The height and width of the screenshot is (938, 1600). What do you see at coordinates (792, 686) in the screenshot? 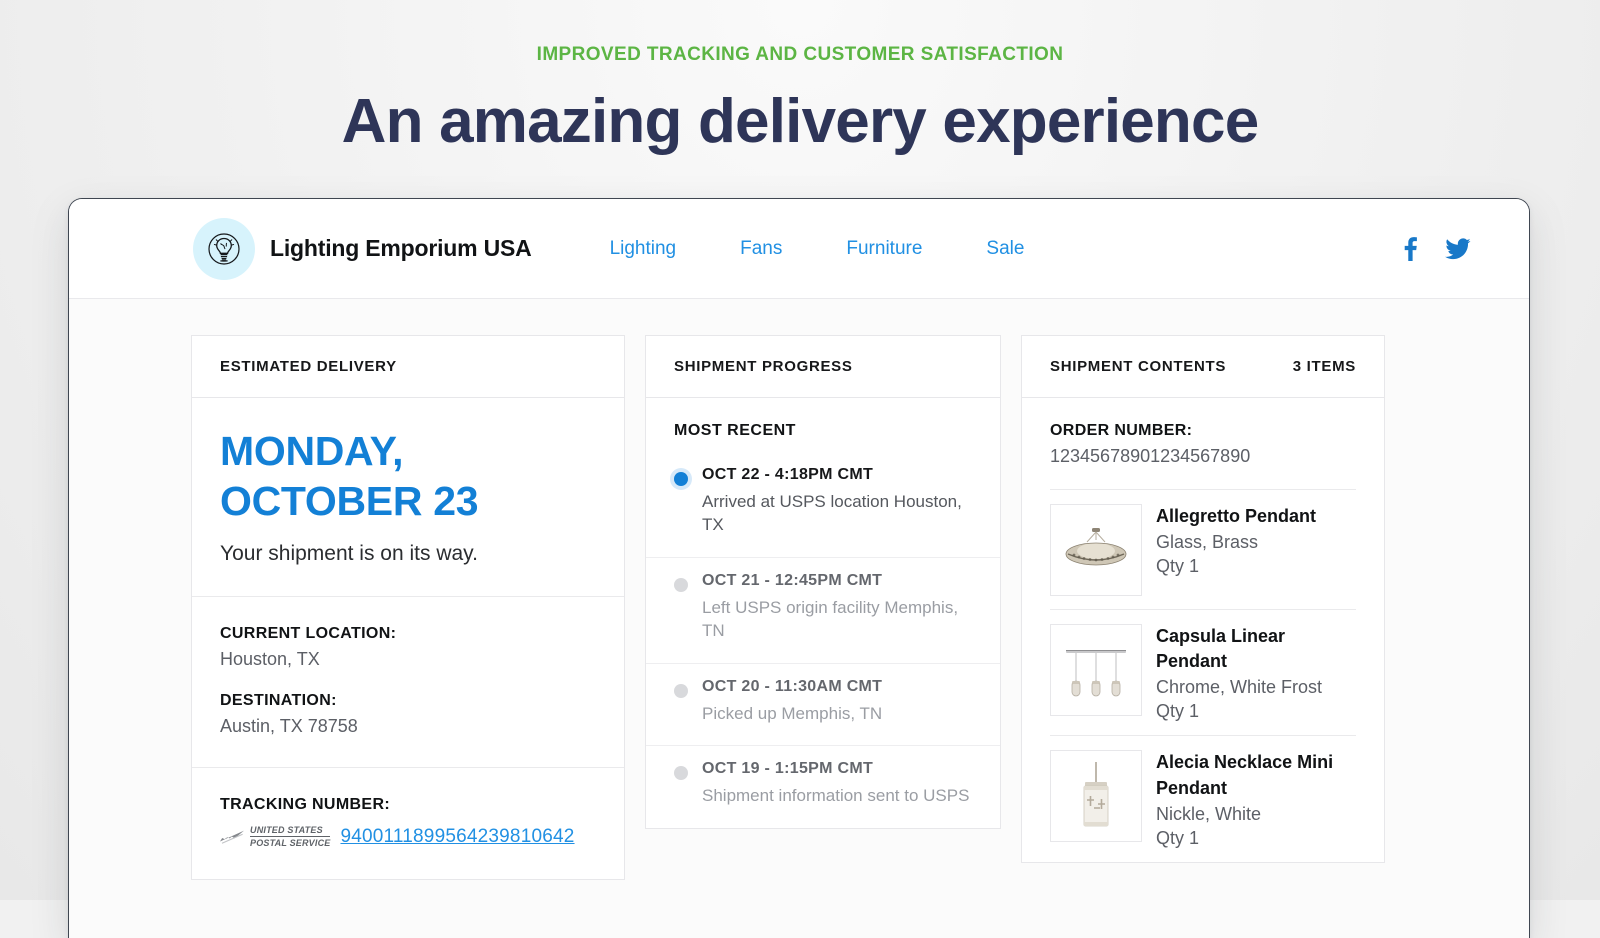
I see `progress-item-time: OCT 20 - 11:30AM CMT` at bounding box center [792, 686].